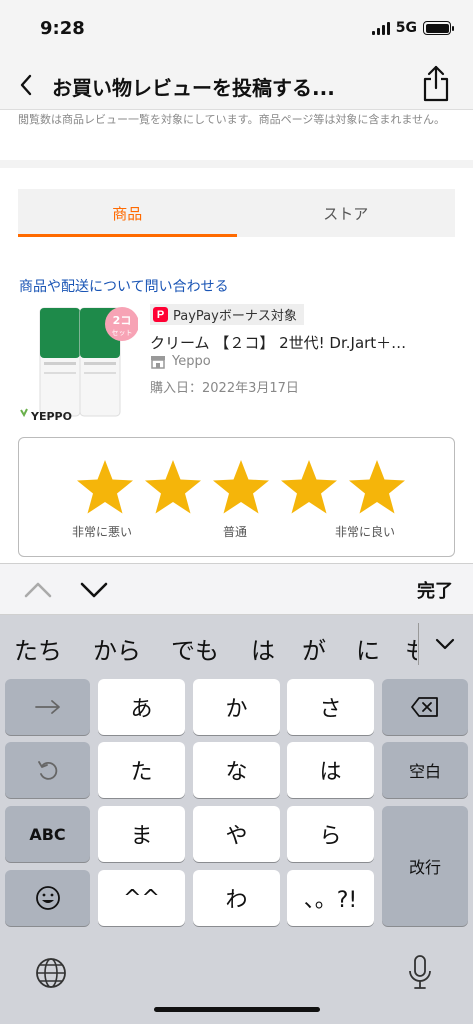 The height and width of the screenshot is (1024, 473). I want to click on emoji-icon, so click(47, 898).